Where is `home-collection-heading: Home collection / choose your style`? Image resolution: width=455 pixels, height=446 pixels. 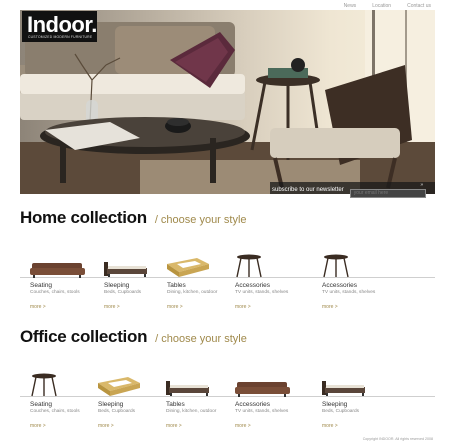
home-collection-heading: Home collection / choose your style is located at coordinates (133, 218).